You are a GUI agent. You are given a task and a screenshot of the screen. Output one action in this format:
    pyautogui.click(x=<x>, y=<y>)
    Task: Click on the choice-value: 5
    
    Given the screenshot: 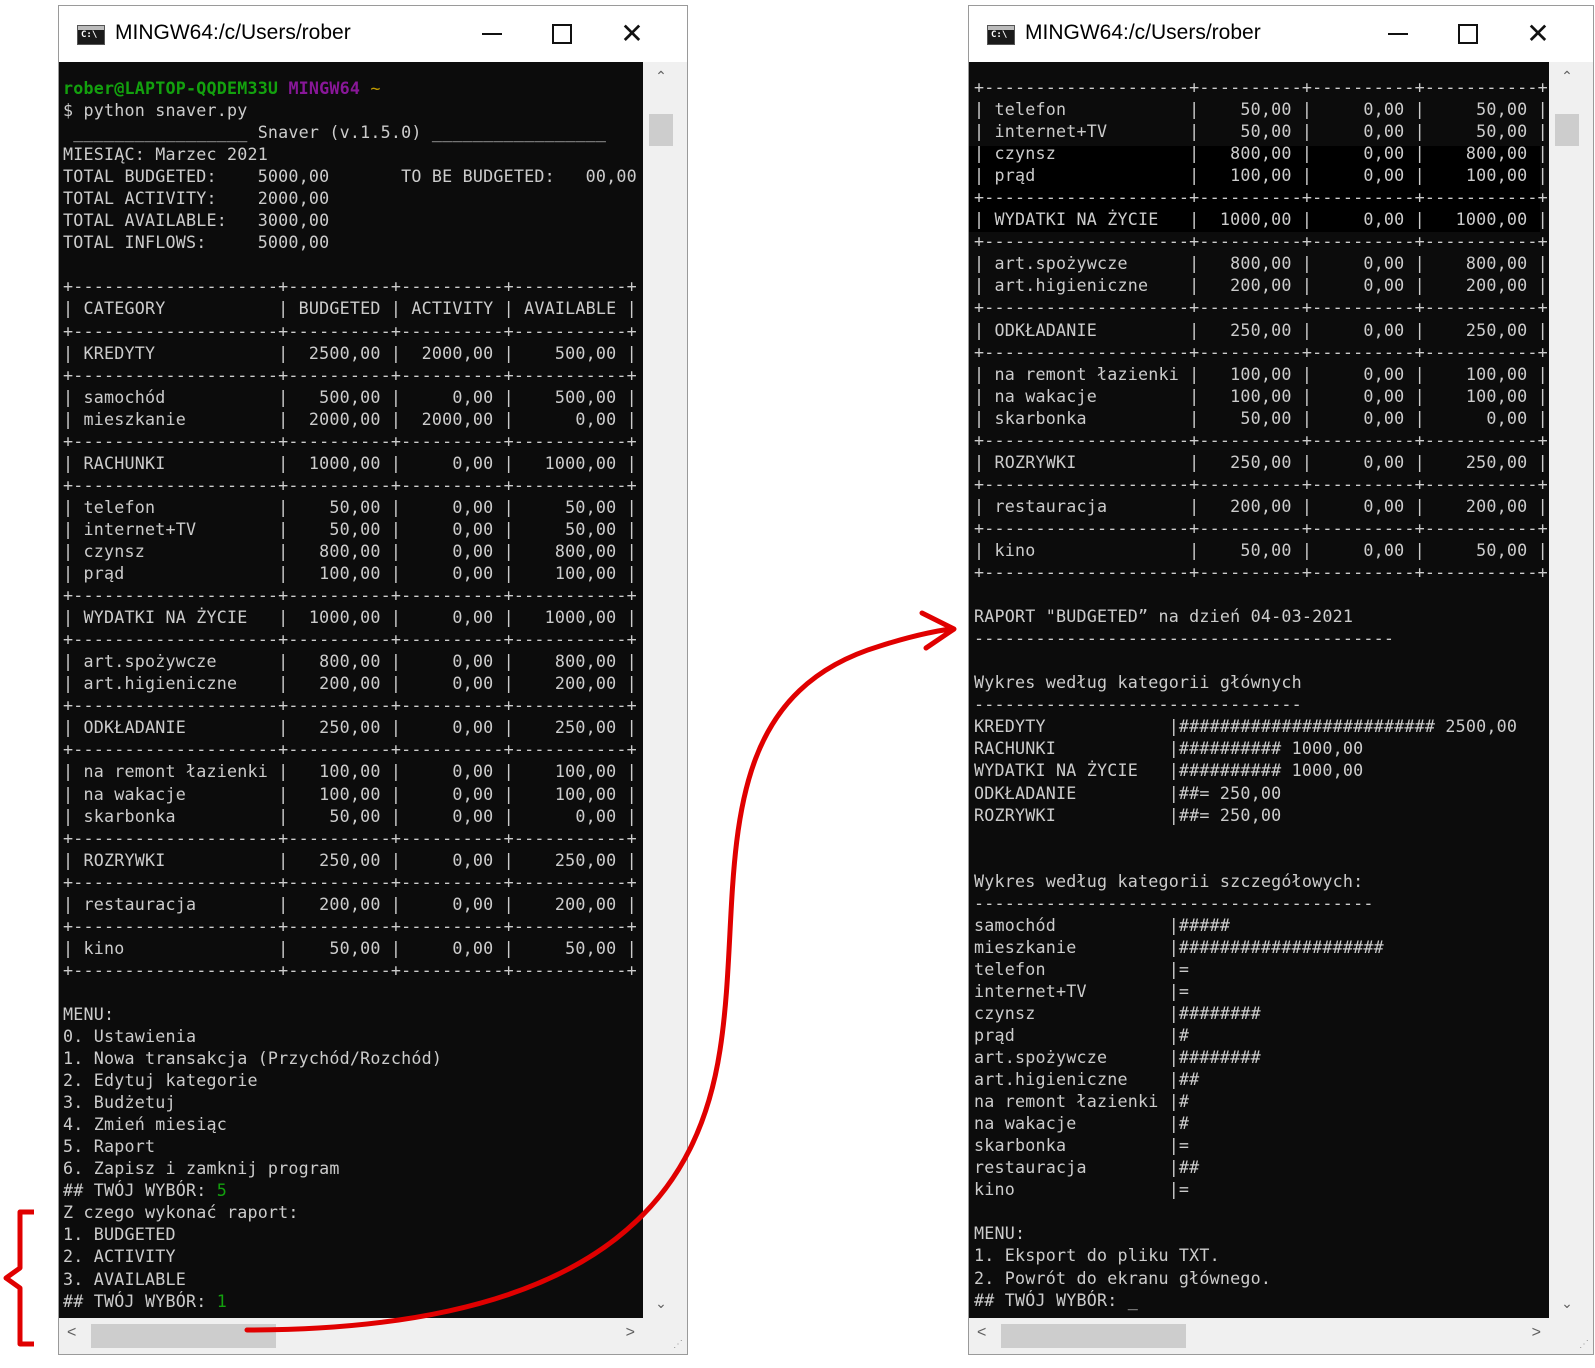 What is the action you would take?
    pyautogui.click(x=221, y=1190)
    